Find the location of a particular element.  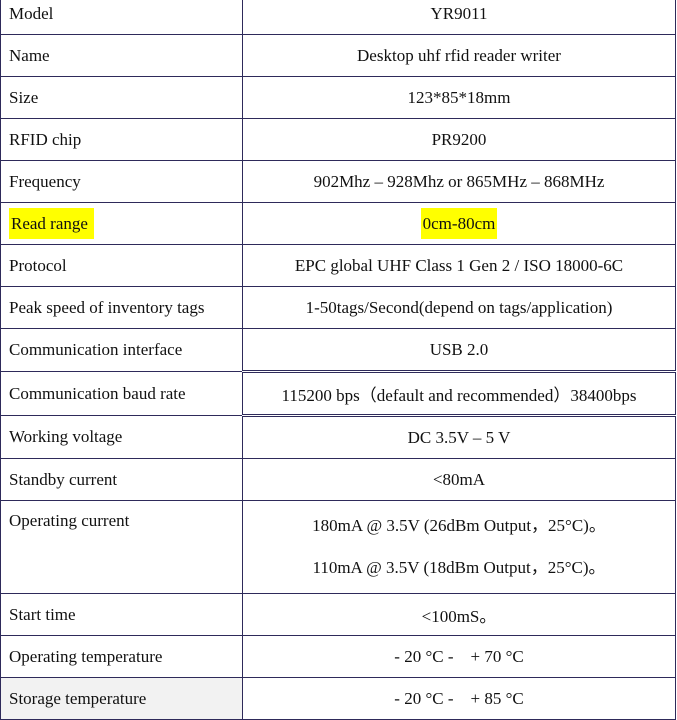

table-row-read-range: Read range 0cm-80cm is located at coordinates (338, 223).